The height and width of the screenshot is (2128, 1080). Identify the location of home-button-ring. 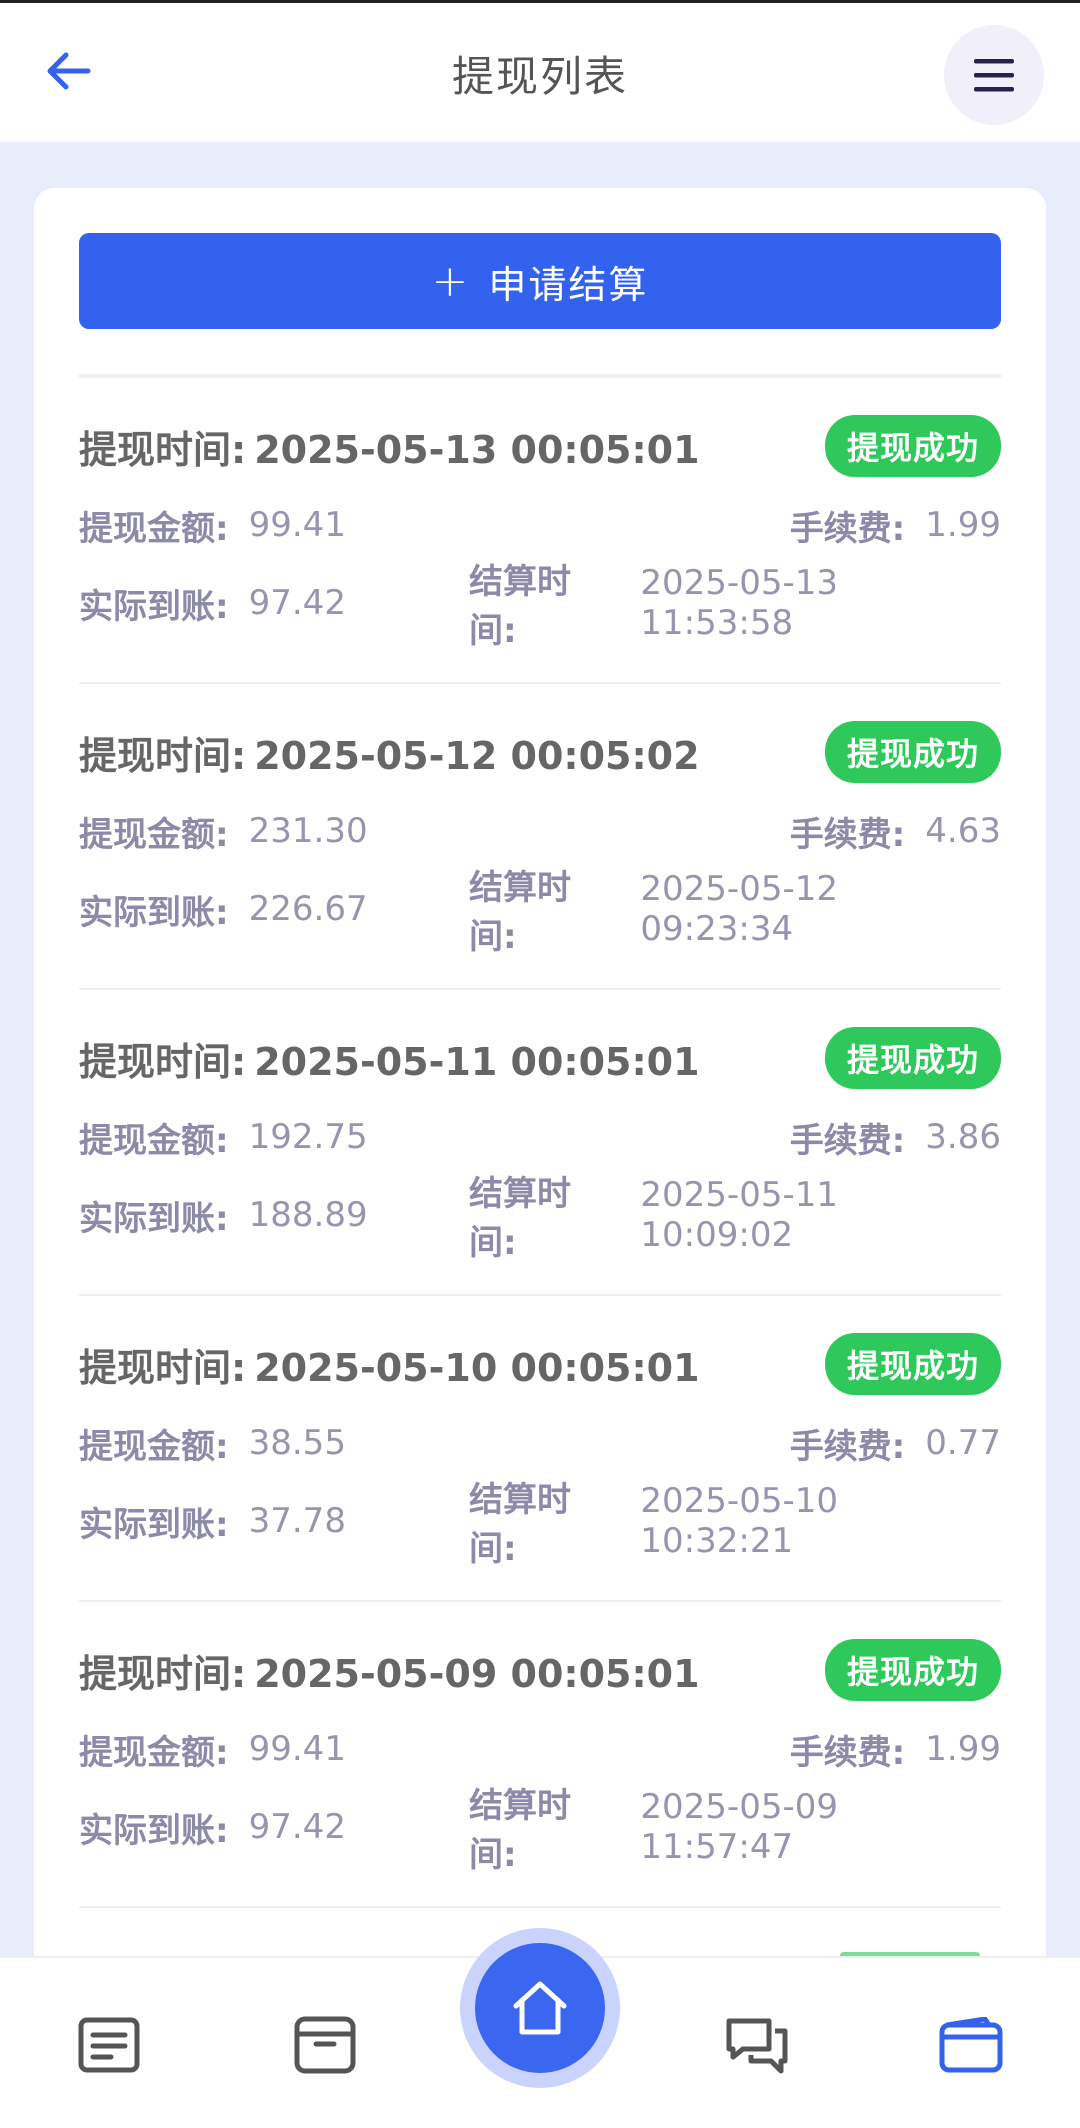
(540, 2008).